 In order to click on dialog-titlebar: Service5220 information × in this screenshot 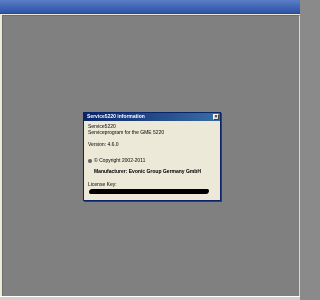, I will do `click(152, 117)`.